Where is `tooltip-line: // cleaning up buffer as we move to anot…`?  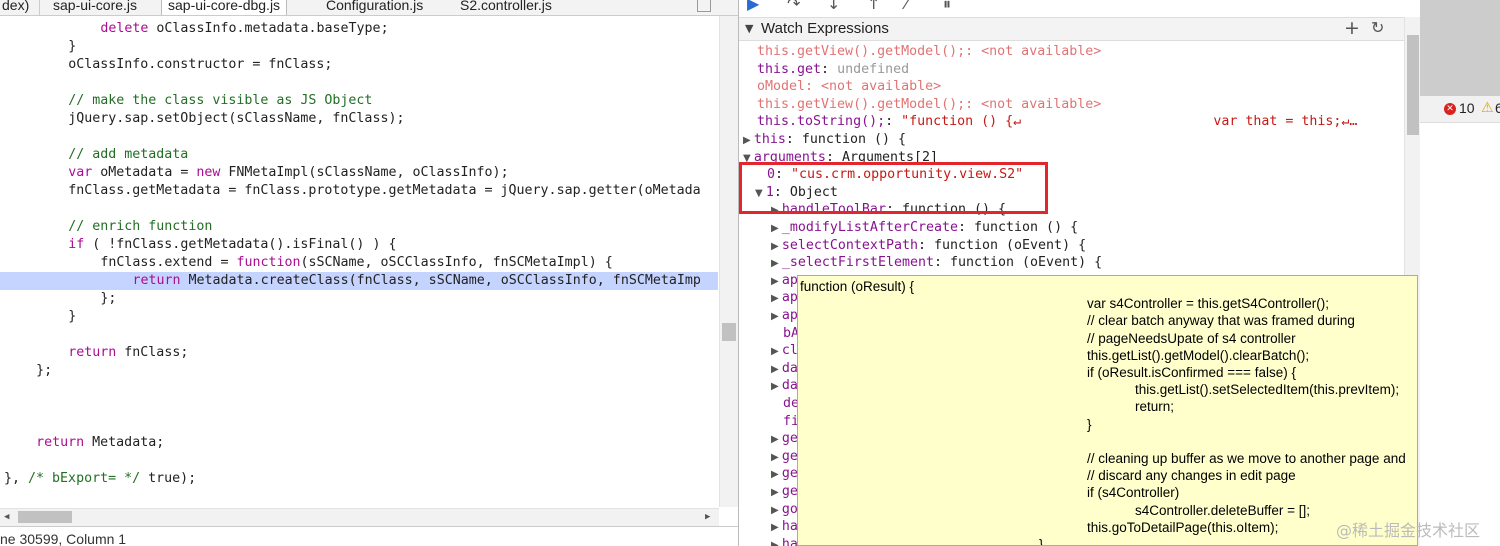
tooltip-line: // cleaning up buffer as we move to anot… is located at coordinates (1246, 458).